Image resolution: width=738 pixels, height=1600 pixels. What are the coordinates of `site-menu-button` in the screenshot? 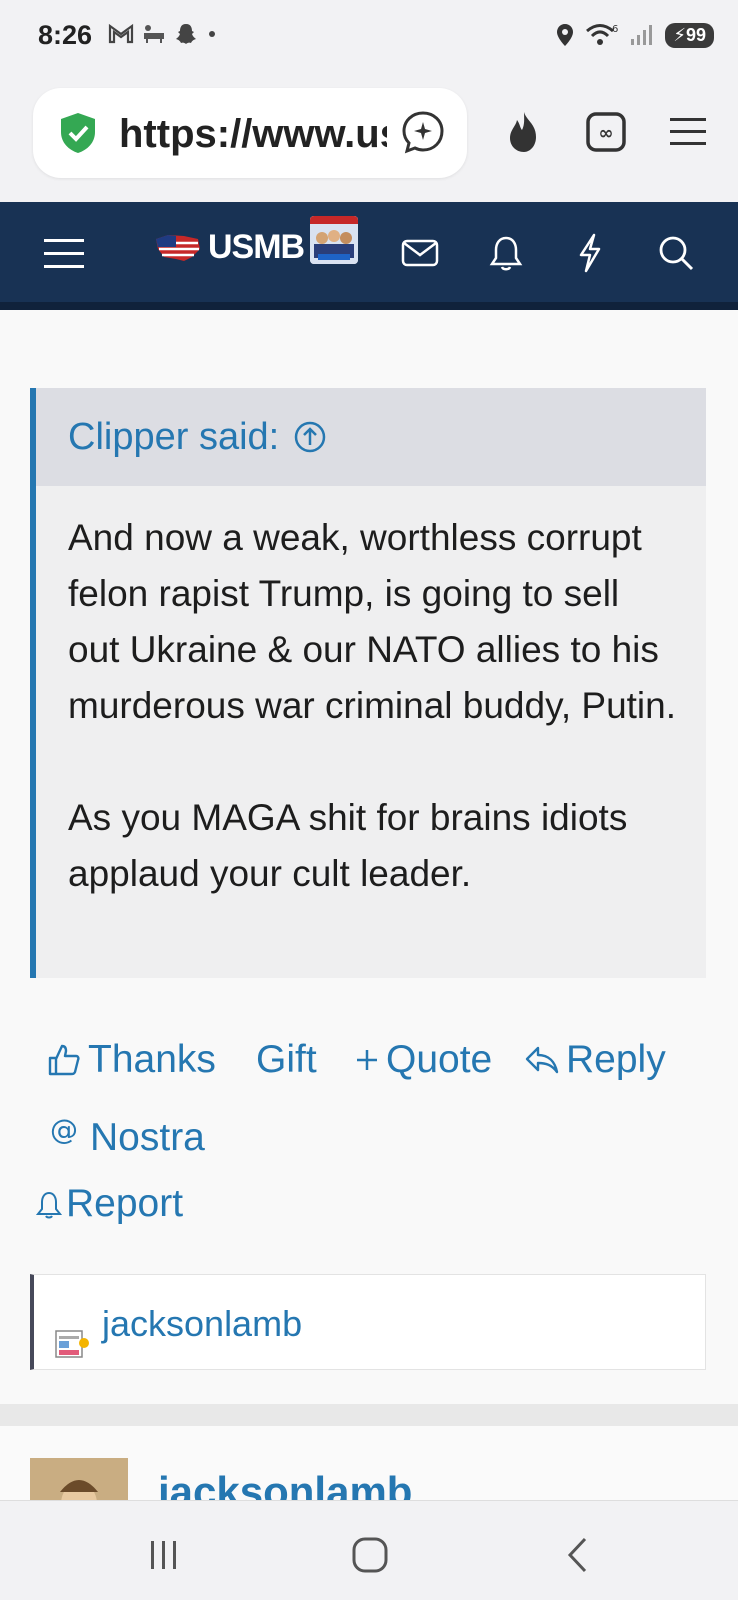 It's located at (64, 253).